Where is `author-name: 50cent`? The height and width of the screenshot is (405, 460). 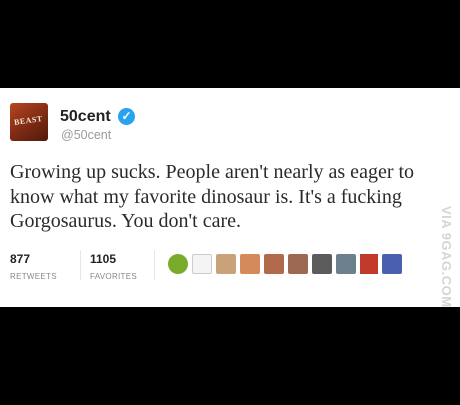 author-name: 50cent is located at coordinates (85, 117).